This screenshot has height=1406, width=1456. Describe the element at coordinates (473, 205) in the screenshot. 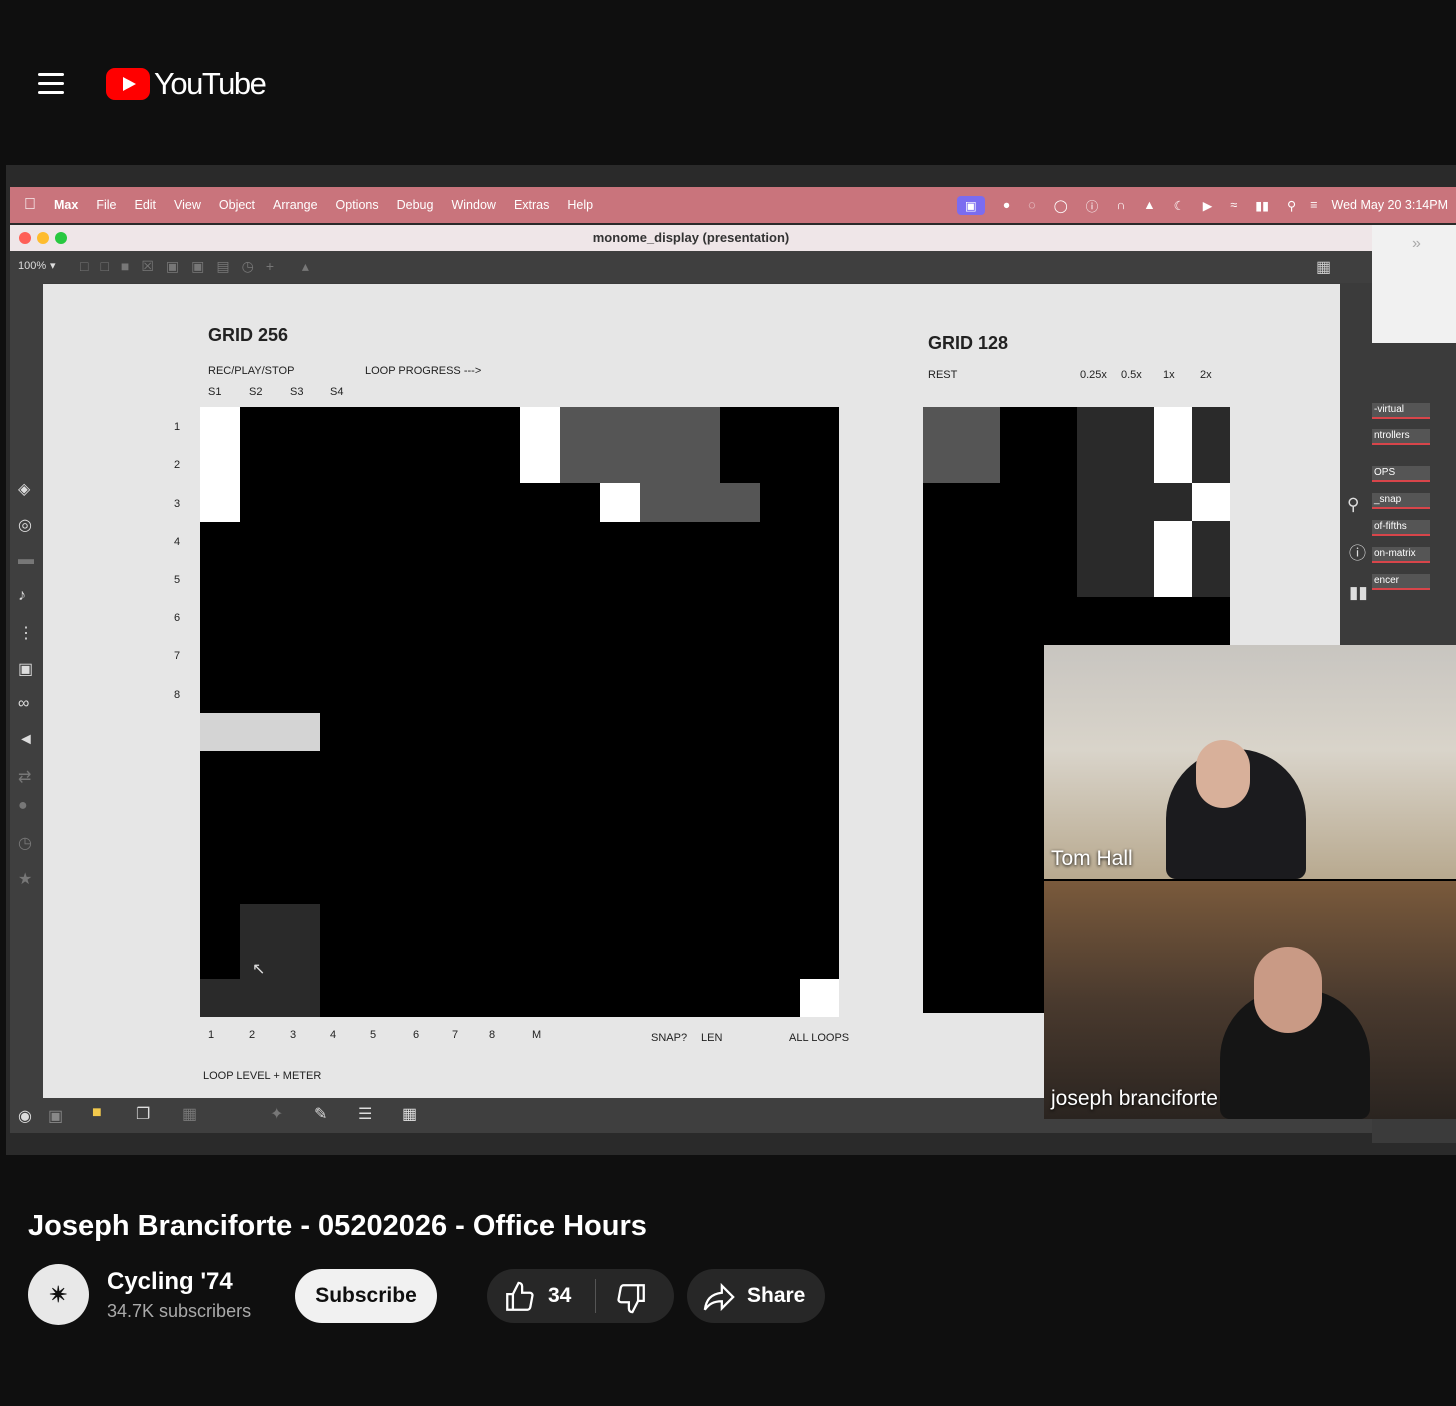

I see `menu-window: Window` at that location.